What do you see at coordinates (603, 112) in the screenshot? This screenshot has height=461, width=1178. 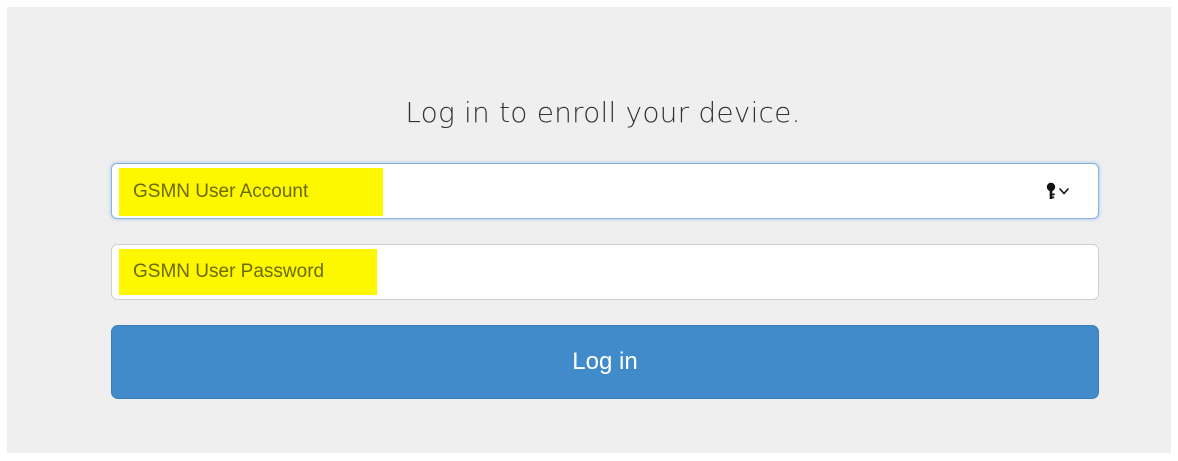 I see `page-title: Log in to enroll your device.` at bounding box center [603, 112].